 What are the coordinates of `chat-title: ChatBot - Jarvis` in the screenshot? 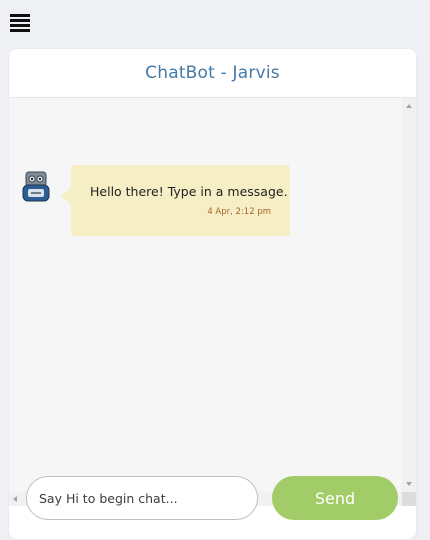 It's located at (212, 73).